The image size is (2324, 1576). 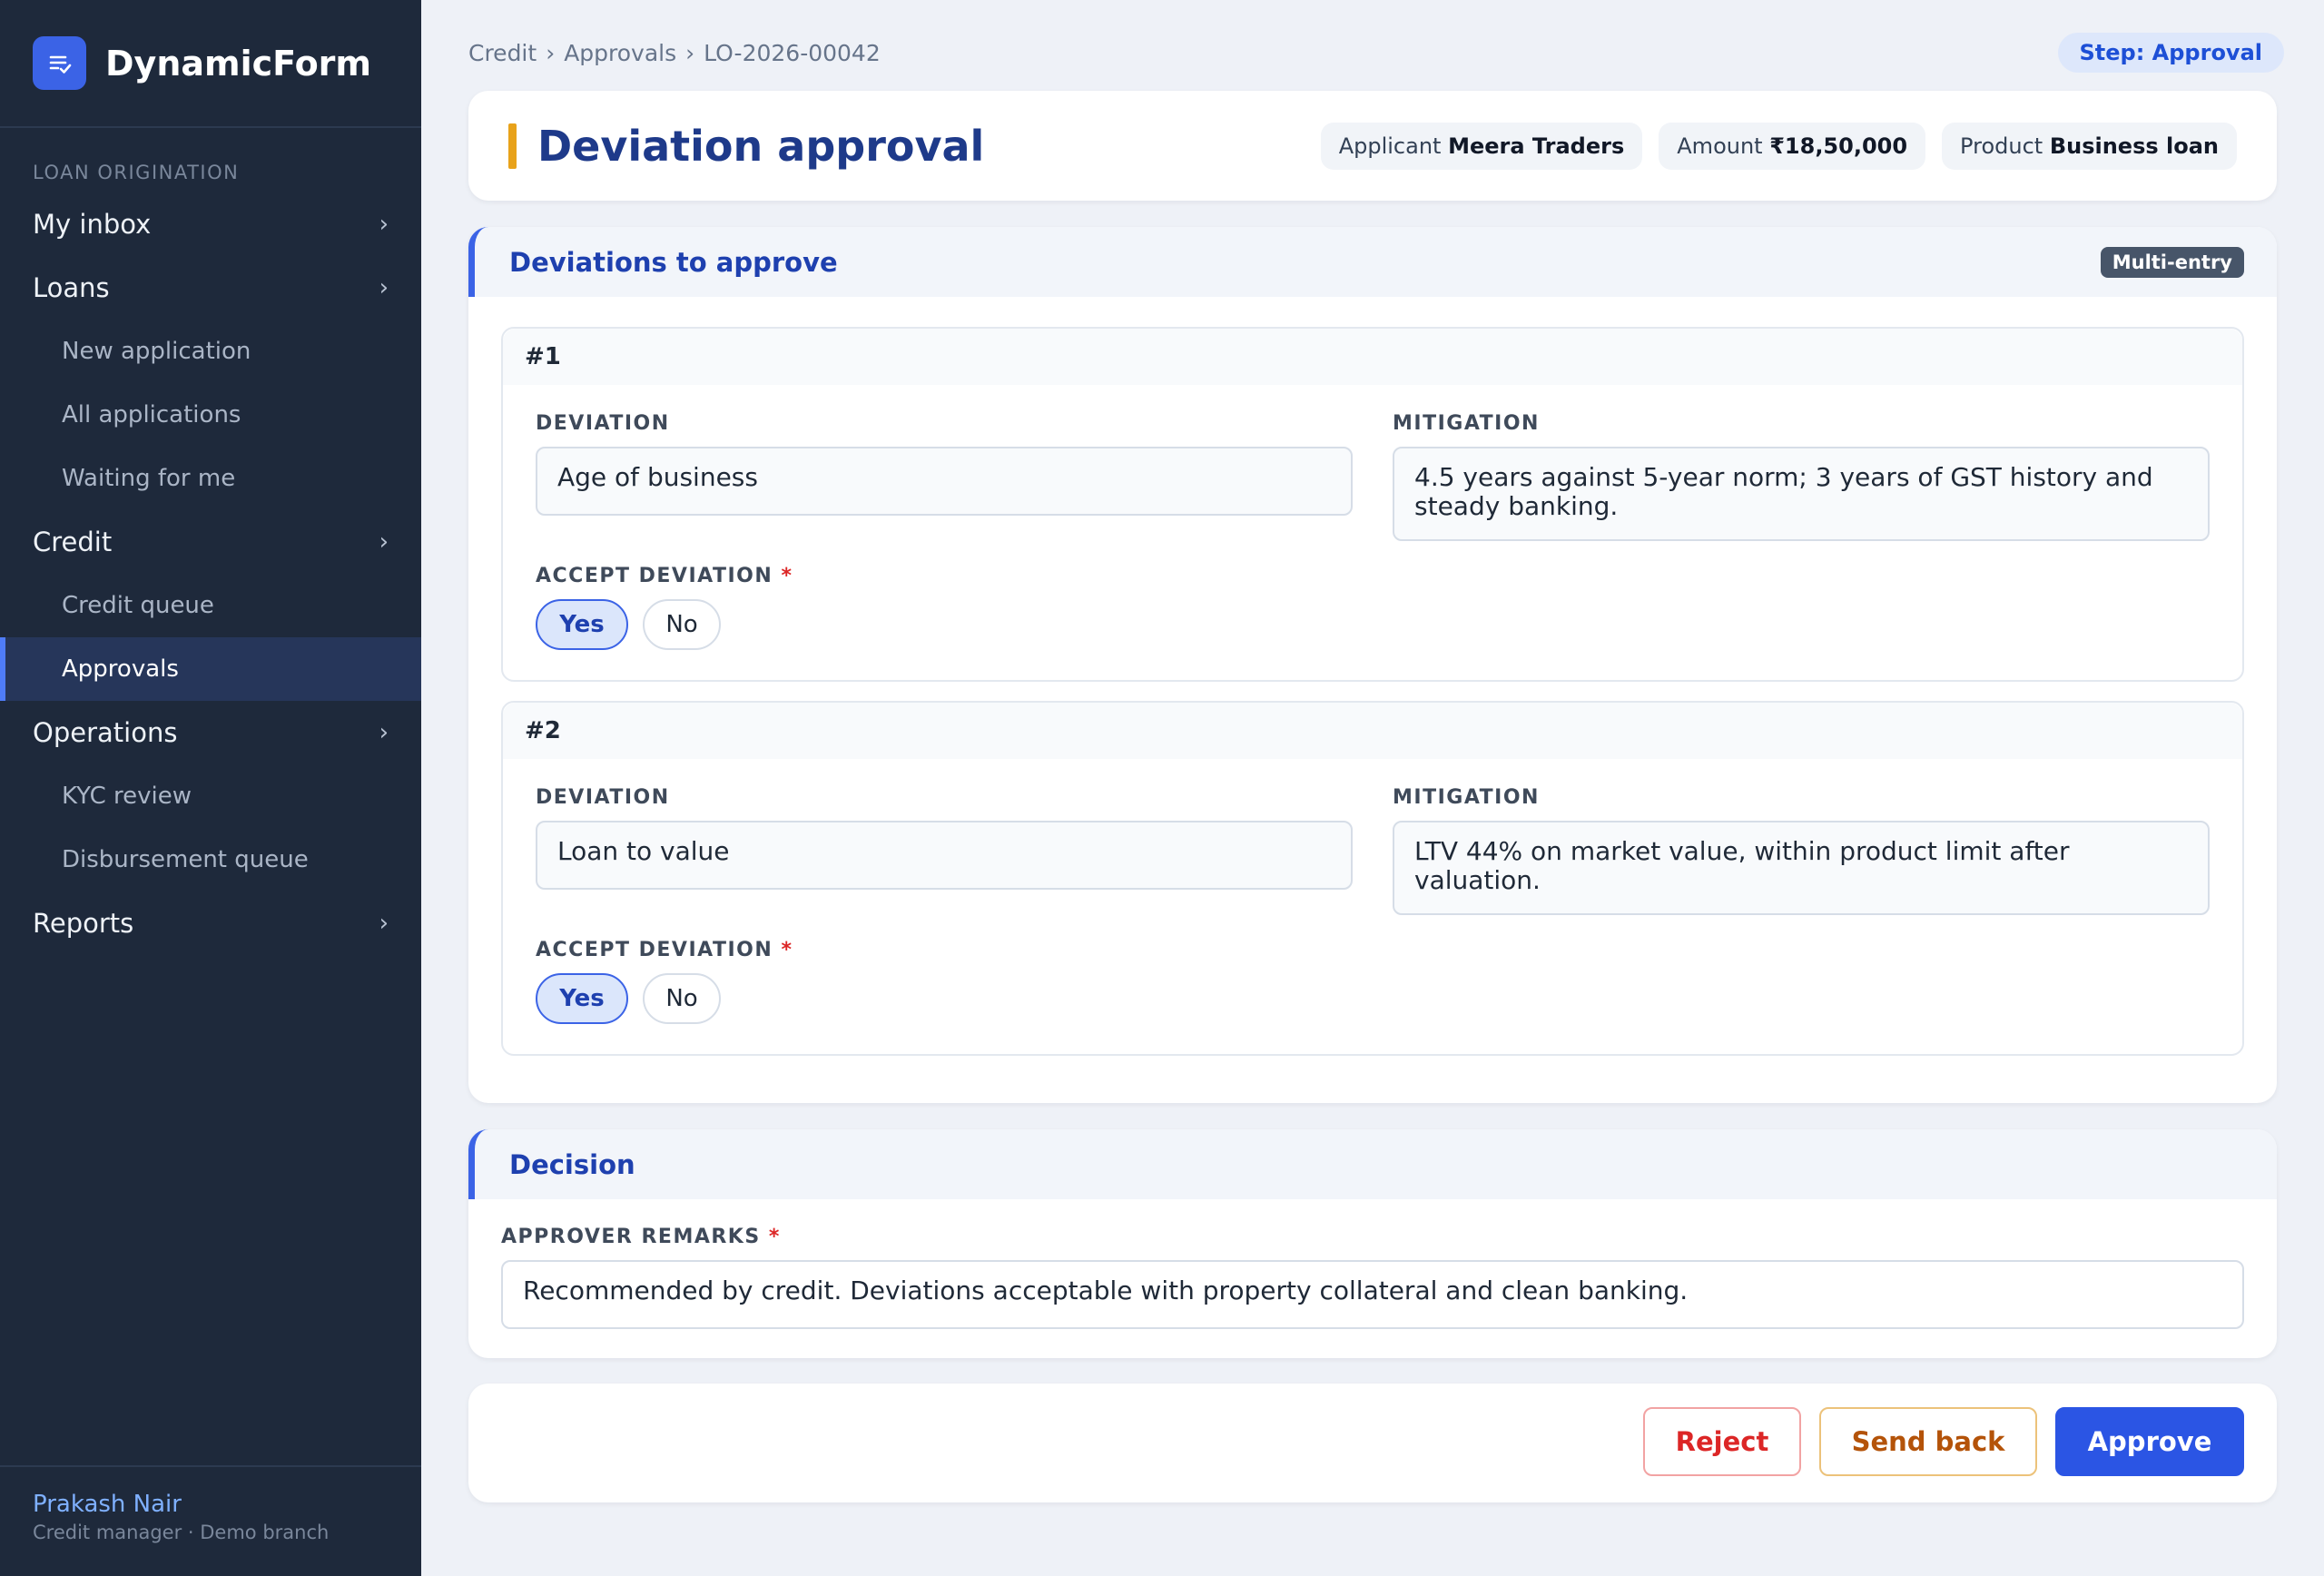 I want to click on sidebar-item-credit: Credit ›, so click(x=210, y=542).